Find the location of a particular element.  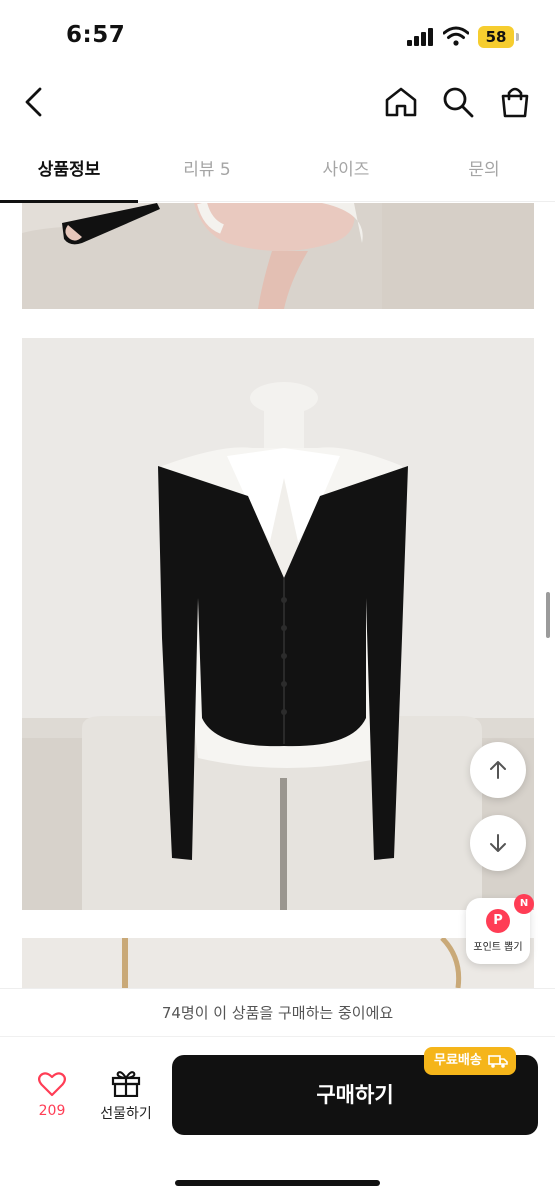

tab-product-info: 상품정보 is located at coordinates (69, 170).